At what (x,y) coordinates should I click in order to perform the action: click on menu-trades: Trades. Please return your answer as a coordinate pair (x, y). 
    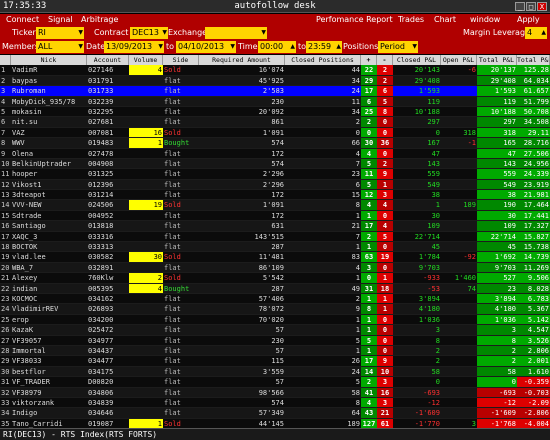
    Looking at the image, I should click on (411, 19).